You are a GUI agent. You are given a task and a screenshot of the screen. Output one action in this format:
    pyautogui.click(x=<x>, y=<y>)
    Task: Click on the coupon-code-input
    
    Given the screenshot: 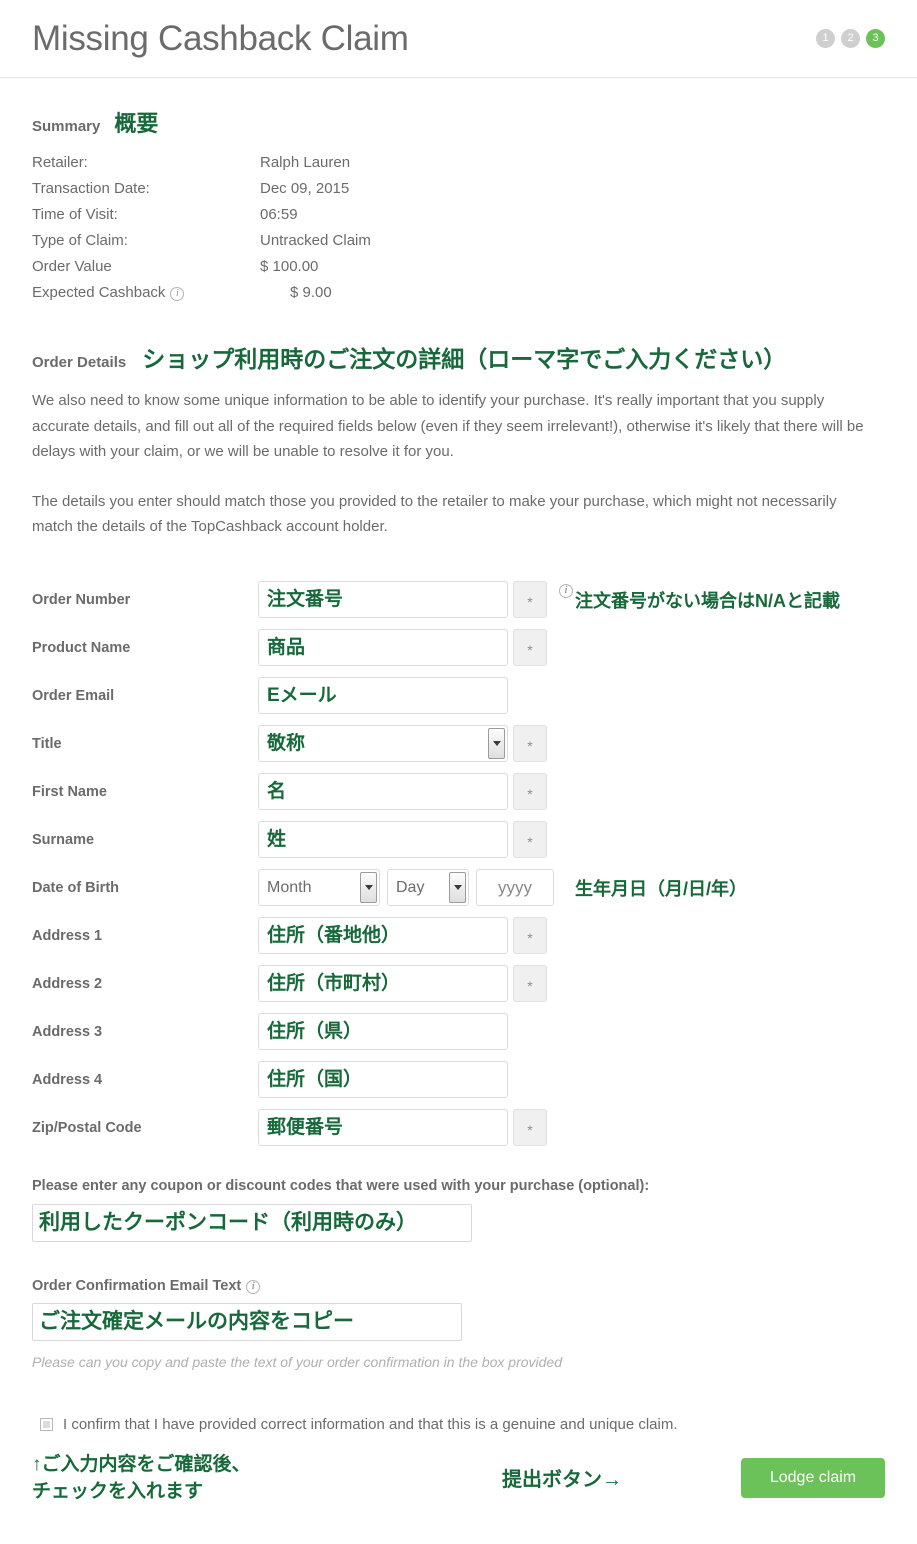 What is the action you would take?
    pyautogui.click(x=252, y=1222)
    